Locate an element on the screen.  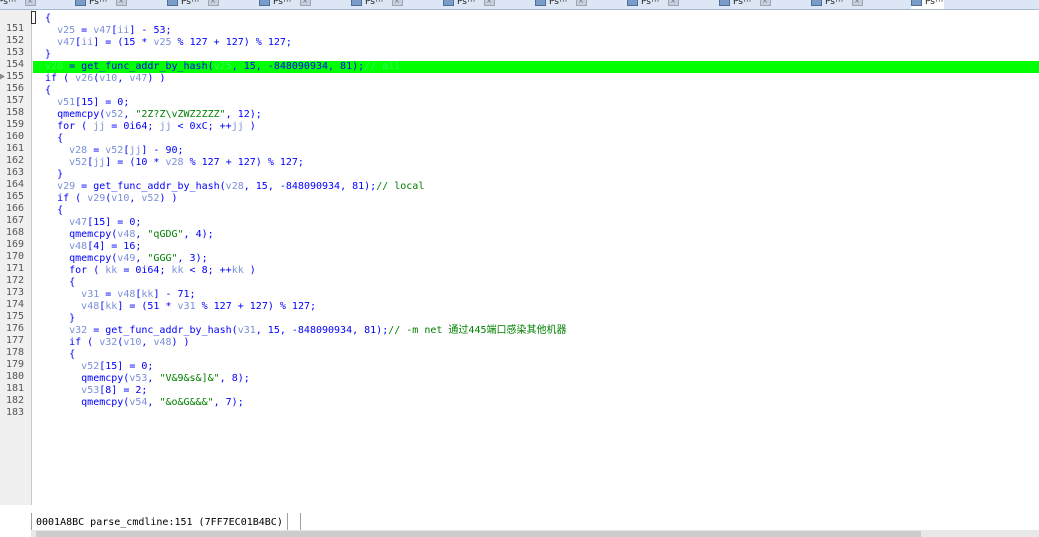
code-line: v48[kk] = (51 * v31 % 127 + 127) % 127; is located at coordinates (536, 307).